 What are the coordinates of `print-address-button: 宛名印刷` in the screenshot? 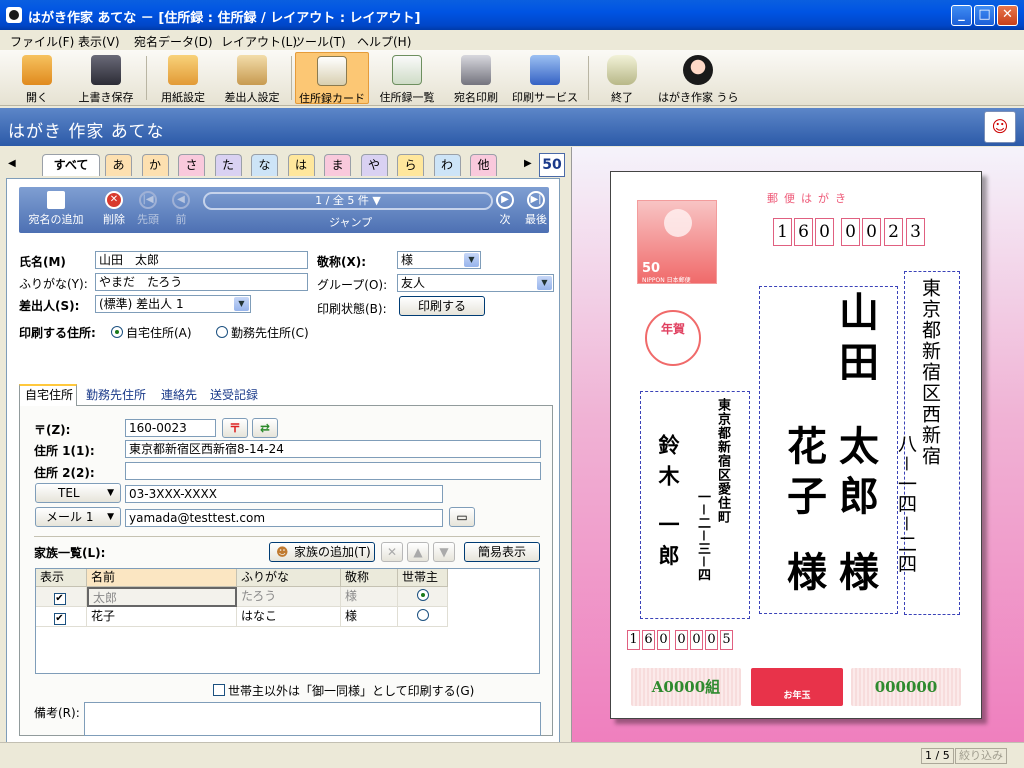 It's located at (476, 78).